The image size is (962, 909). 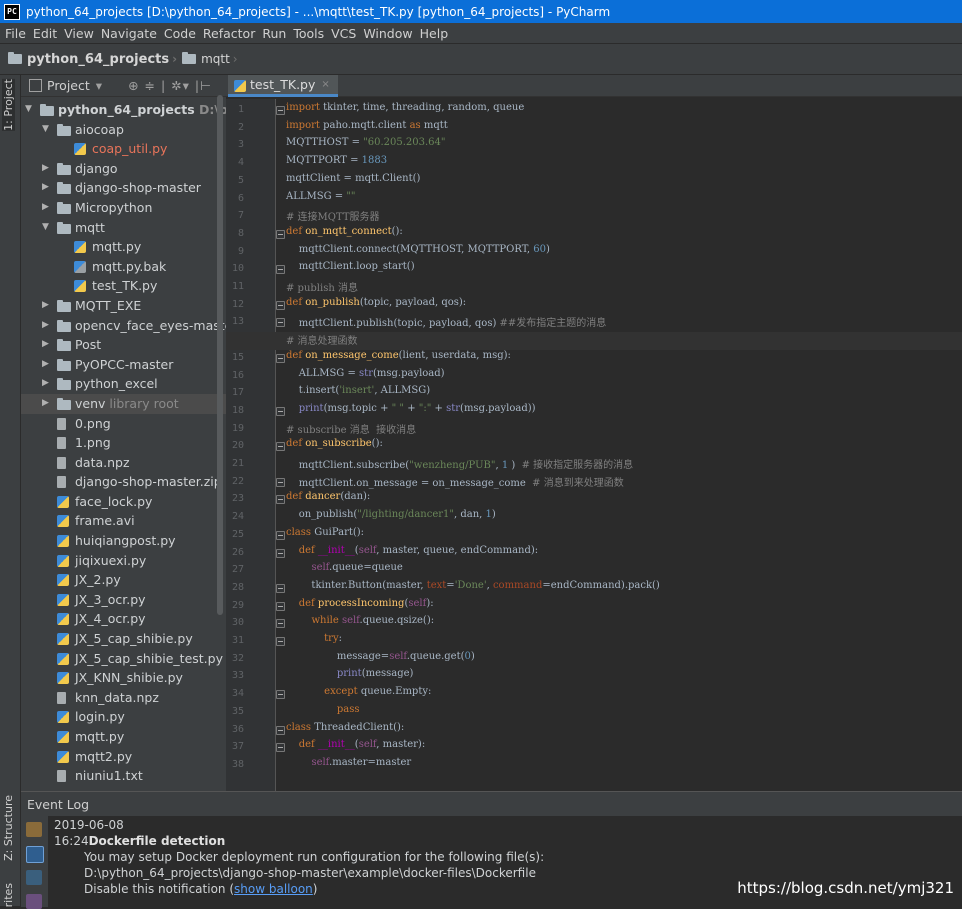 What do you see at coordinates (34, 829) in the screenshot?
I see `settings-icon` at bounding box center [34, 829].